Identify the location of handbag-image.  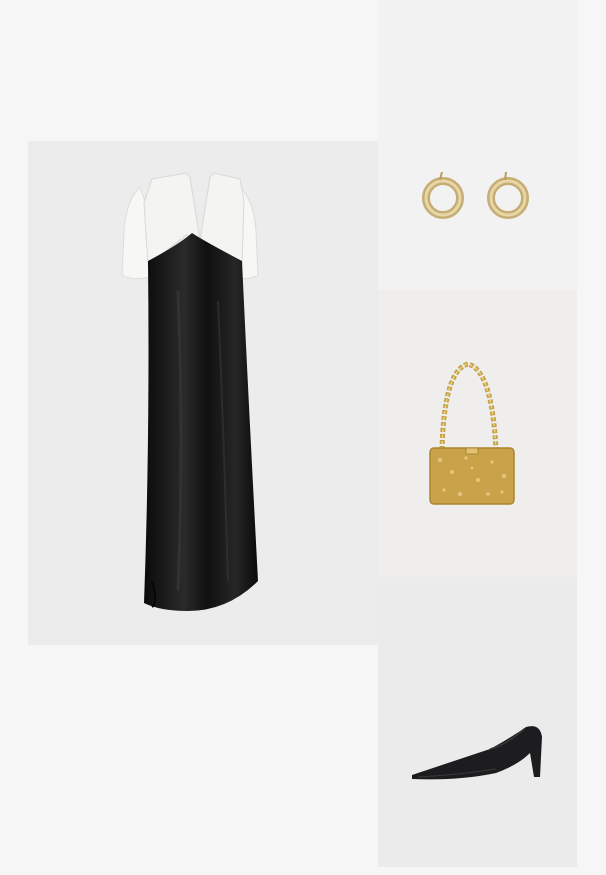
(472, 433).